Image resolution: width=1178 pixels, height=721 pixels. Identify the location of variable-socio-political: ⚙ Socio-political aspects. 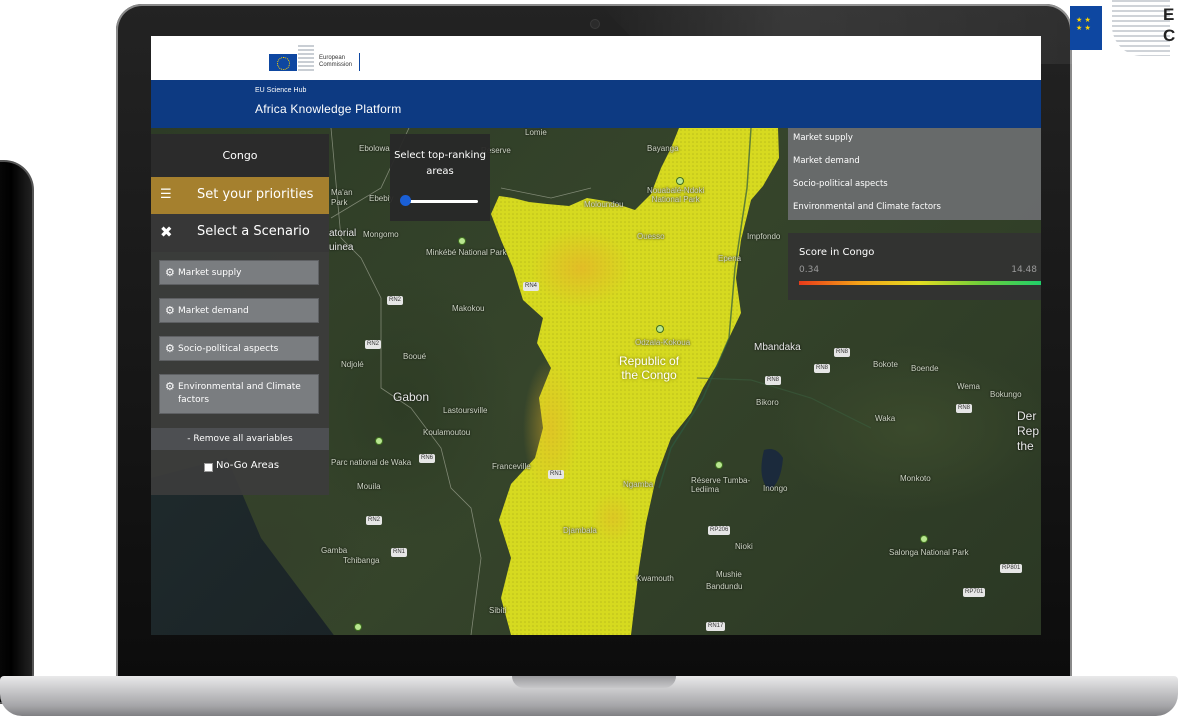
(239, 348).